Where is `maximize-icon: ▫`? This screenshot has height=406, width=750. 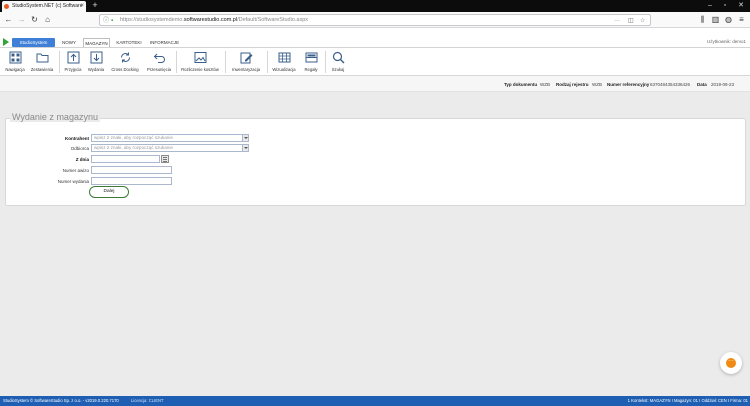
maximize-icon: ▫ is located at coordinates (725, 6).